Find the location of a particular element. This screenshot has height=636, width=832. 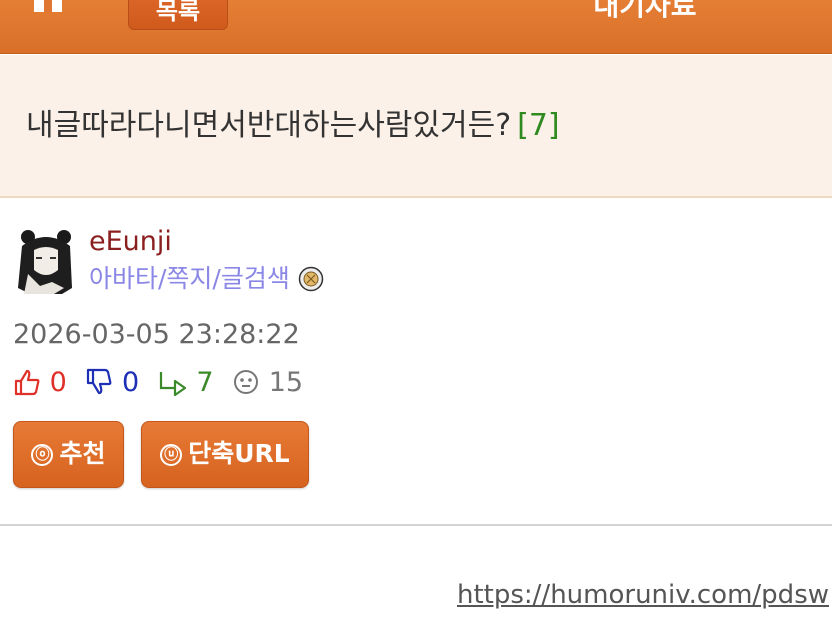

recommend-button: ⓞ 추천 is located at coordinates (68, 454).